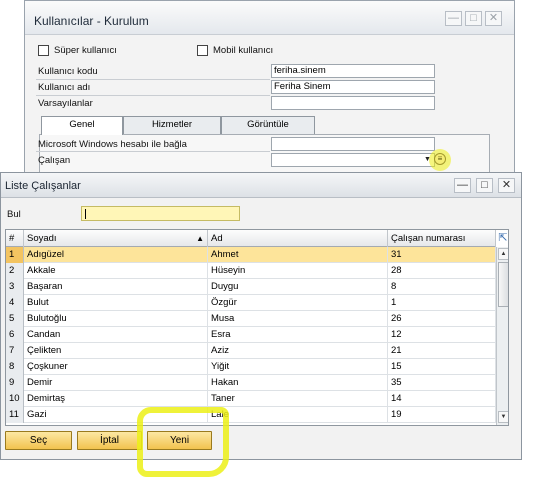 The height and width of the screenshot is (481, 539). What do you see at coordinates (64, 87) in the screenshot?
I see `user-name-label: Kullanıcı adı` at bounding box center [64, 87].